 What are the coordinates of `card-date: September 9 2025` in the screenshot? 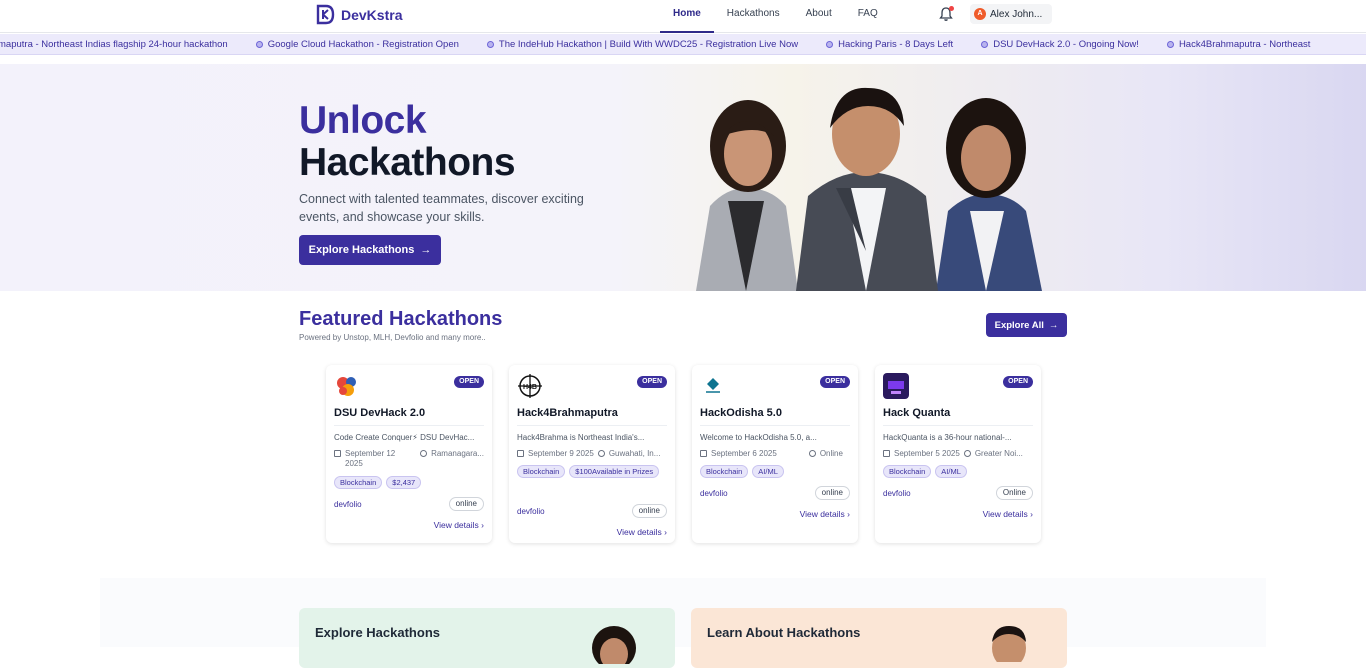 It's located at (561, 453).